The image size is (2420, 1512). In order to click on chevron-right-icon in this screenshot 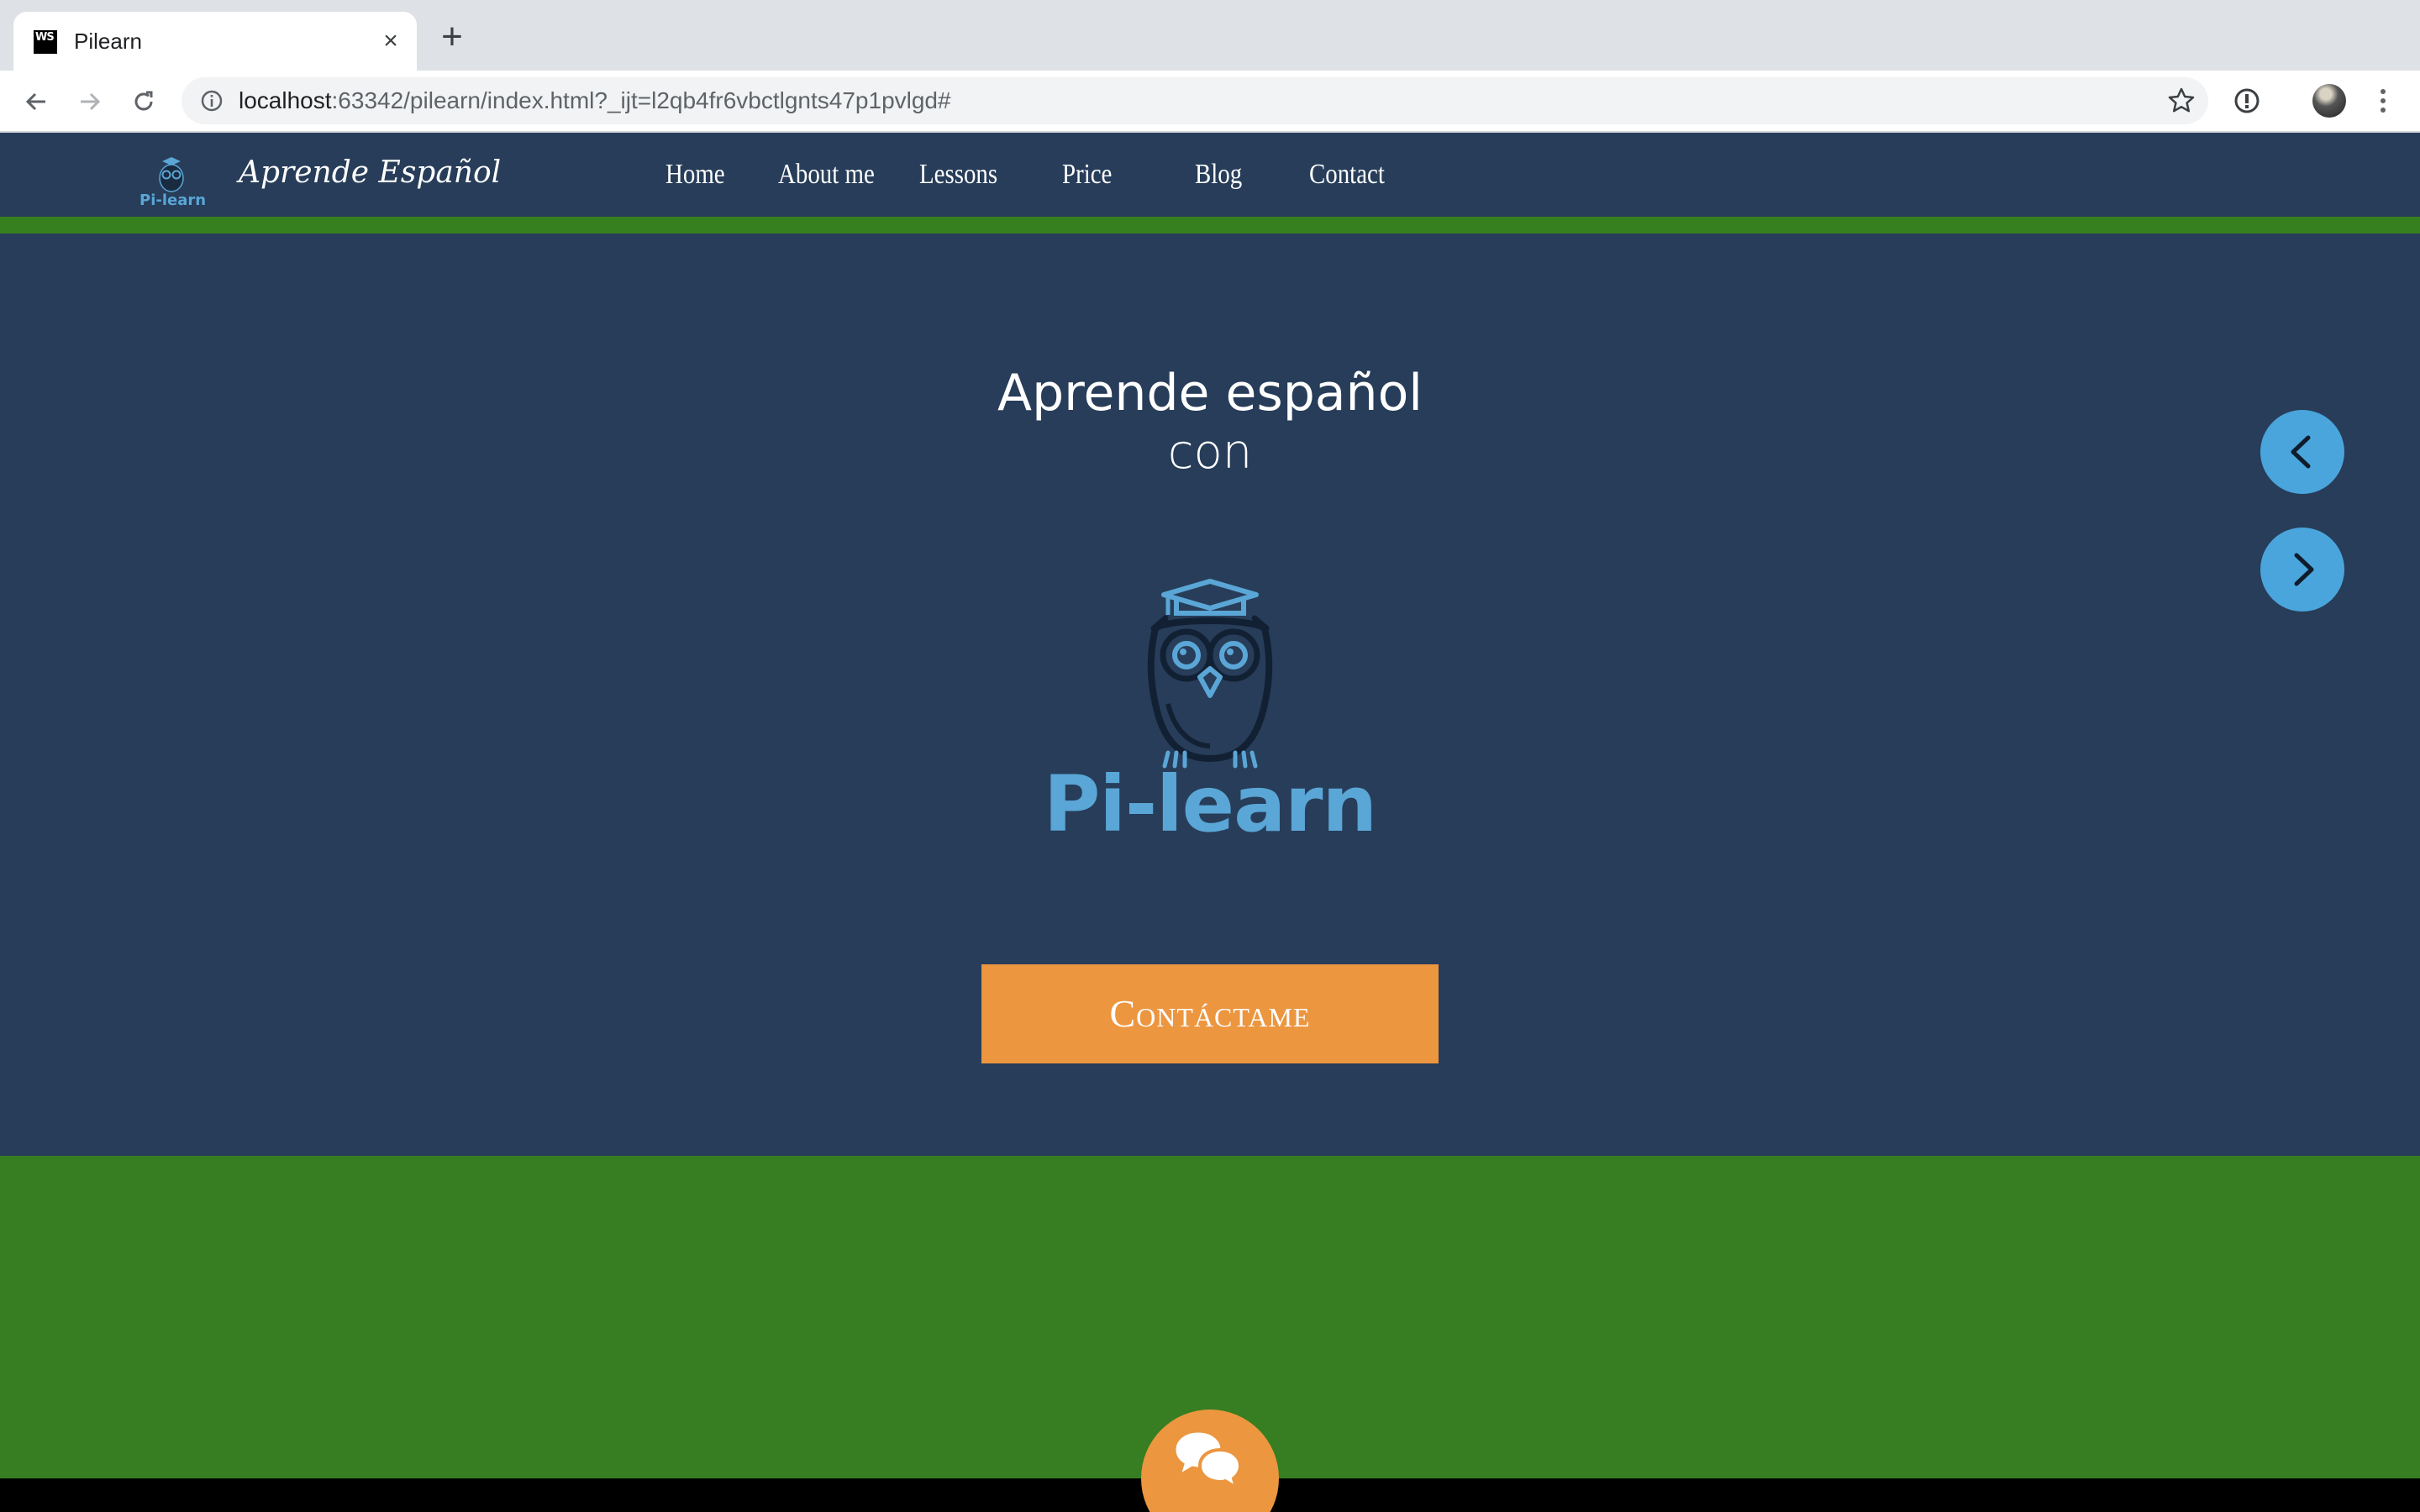, I will do `click(2304, 569)`.